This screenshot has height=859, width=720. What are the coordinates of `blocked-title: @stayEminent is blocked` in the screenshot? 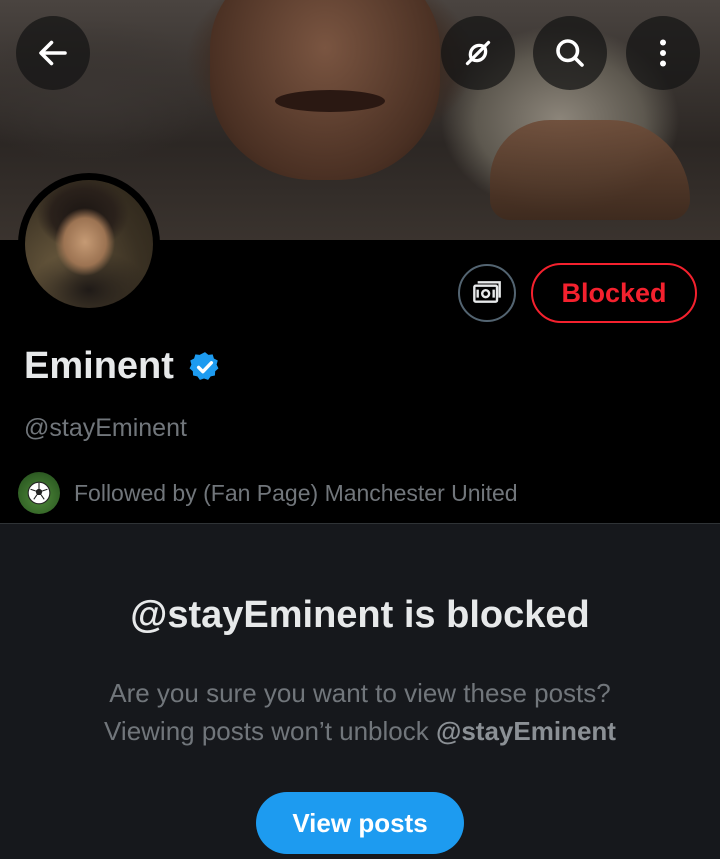 It's located at (360, 615).